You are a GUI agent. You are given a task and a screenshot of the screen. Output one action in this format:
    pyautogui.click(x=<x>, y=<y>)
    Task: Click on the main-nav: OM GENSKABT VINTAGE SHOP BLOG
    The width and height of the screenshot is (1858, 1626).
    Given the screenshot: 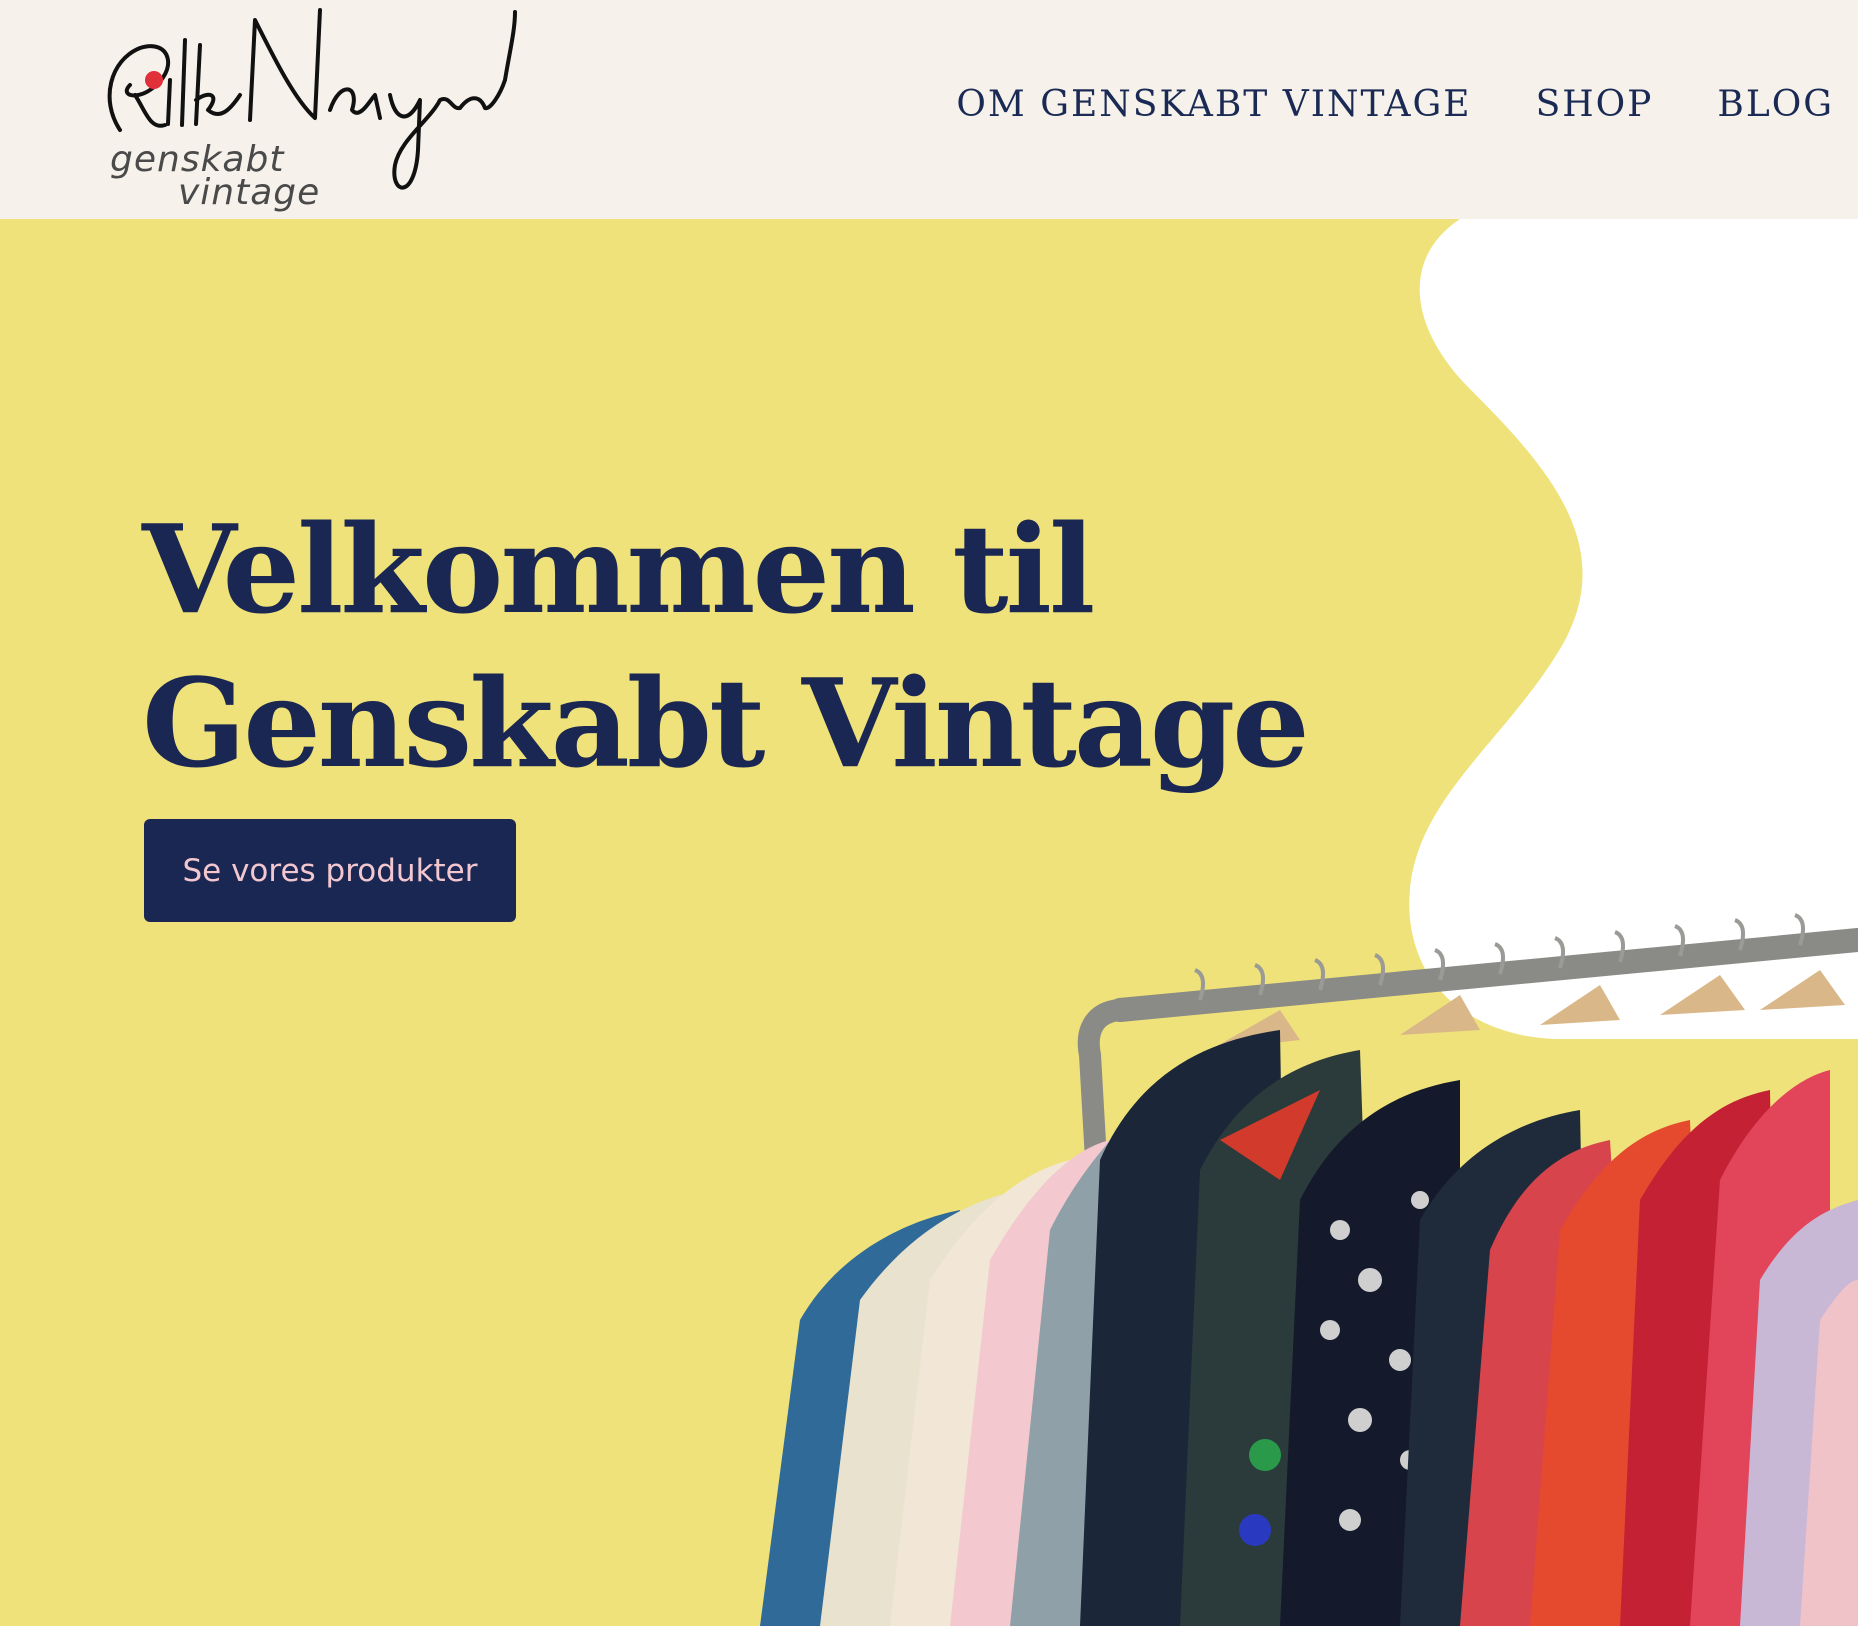 What is the action you would take?
    pyautogui.click(x=1395, y=104)
    